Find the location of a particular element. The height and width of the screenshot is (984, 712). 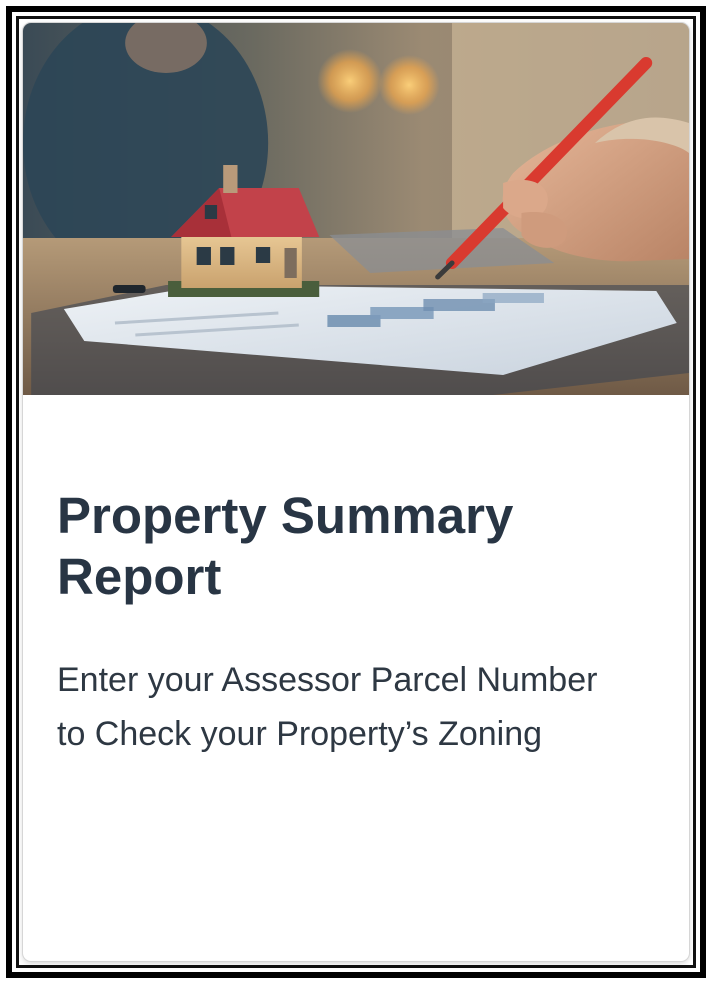

card-title: Property Summary Report is located at coordinates (352, 546).